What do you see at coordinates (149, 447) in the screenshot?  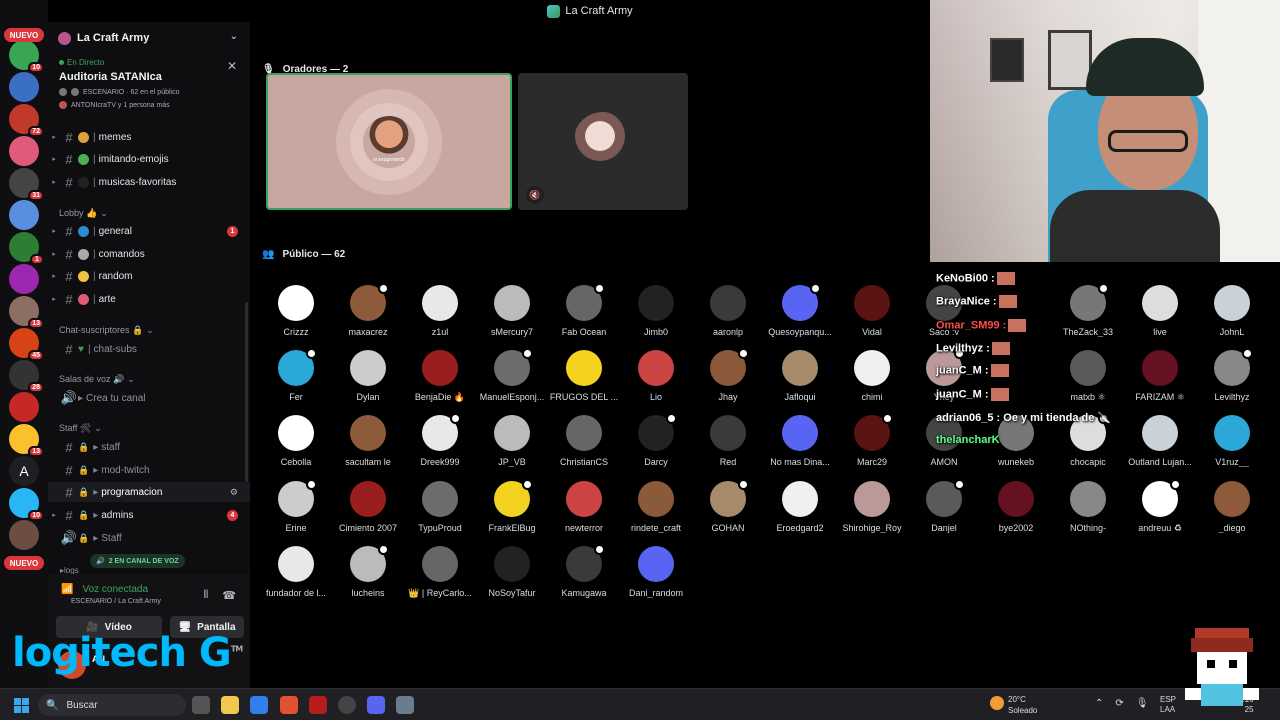 I see `channel-staff: # 🔒 ▸ staff` at bounding box center [149, 447].